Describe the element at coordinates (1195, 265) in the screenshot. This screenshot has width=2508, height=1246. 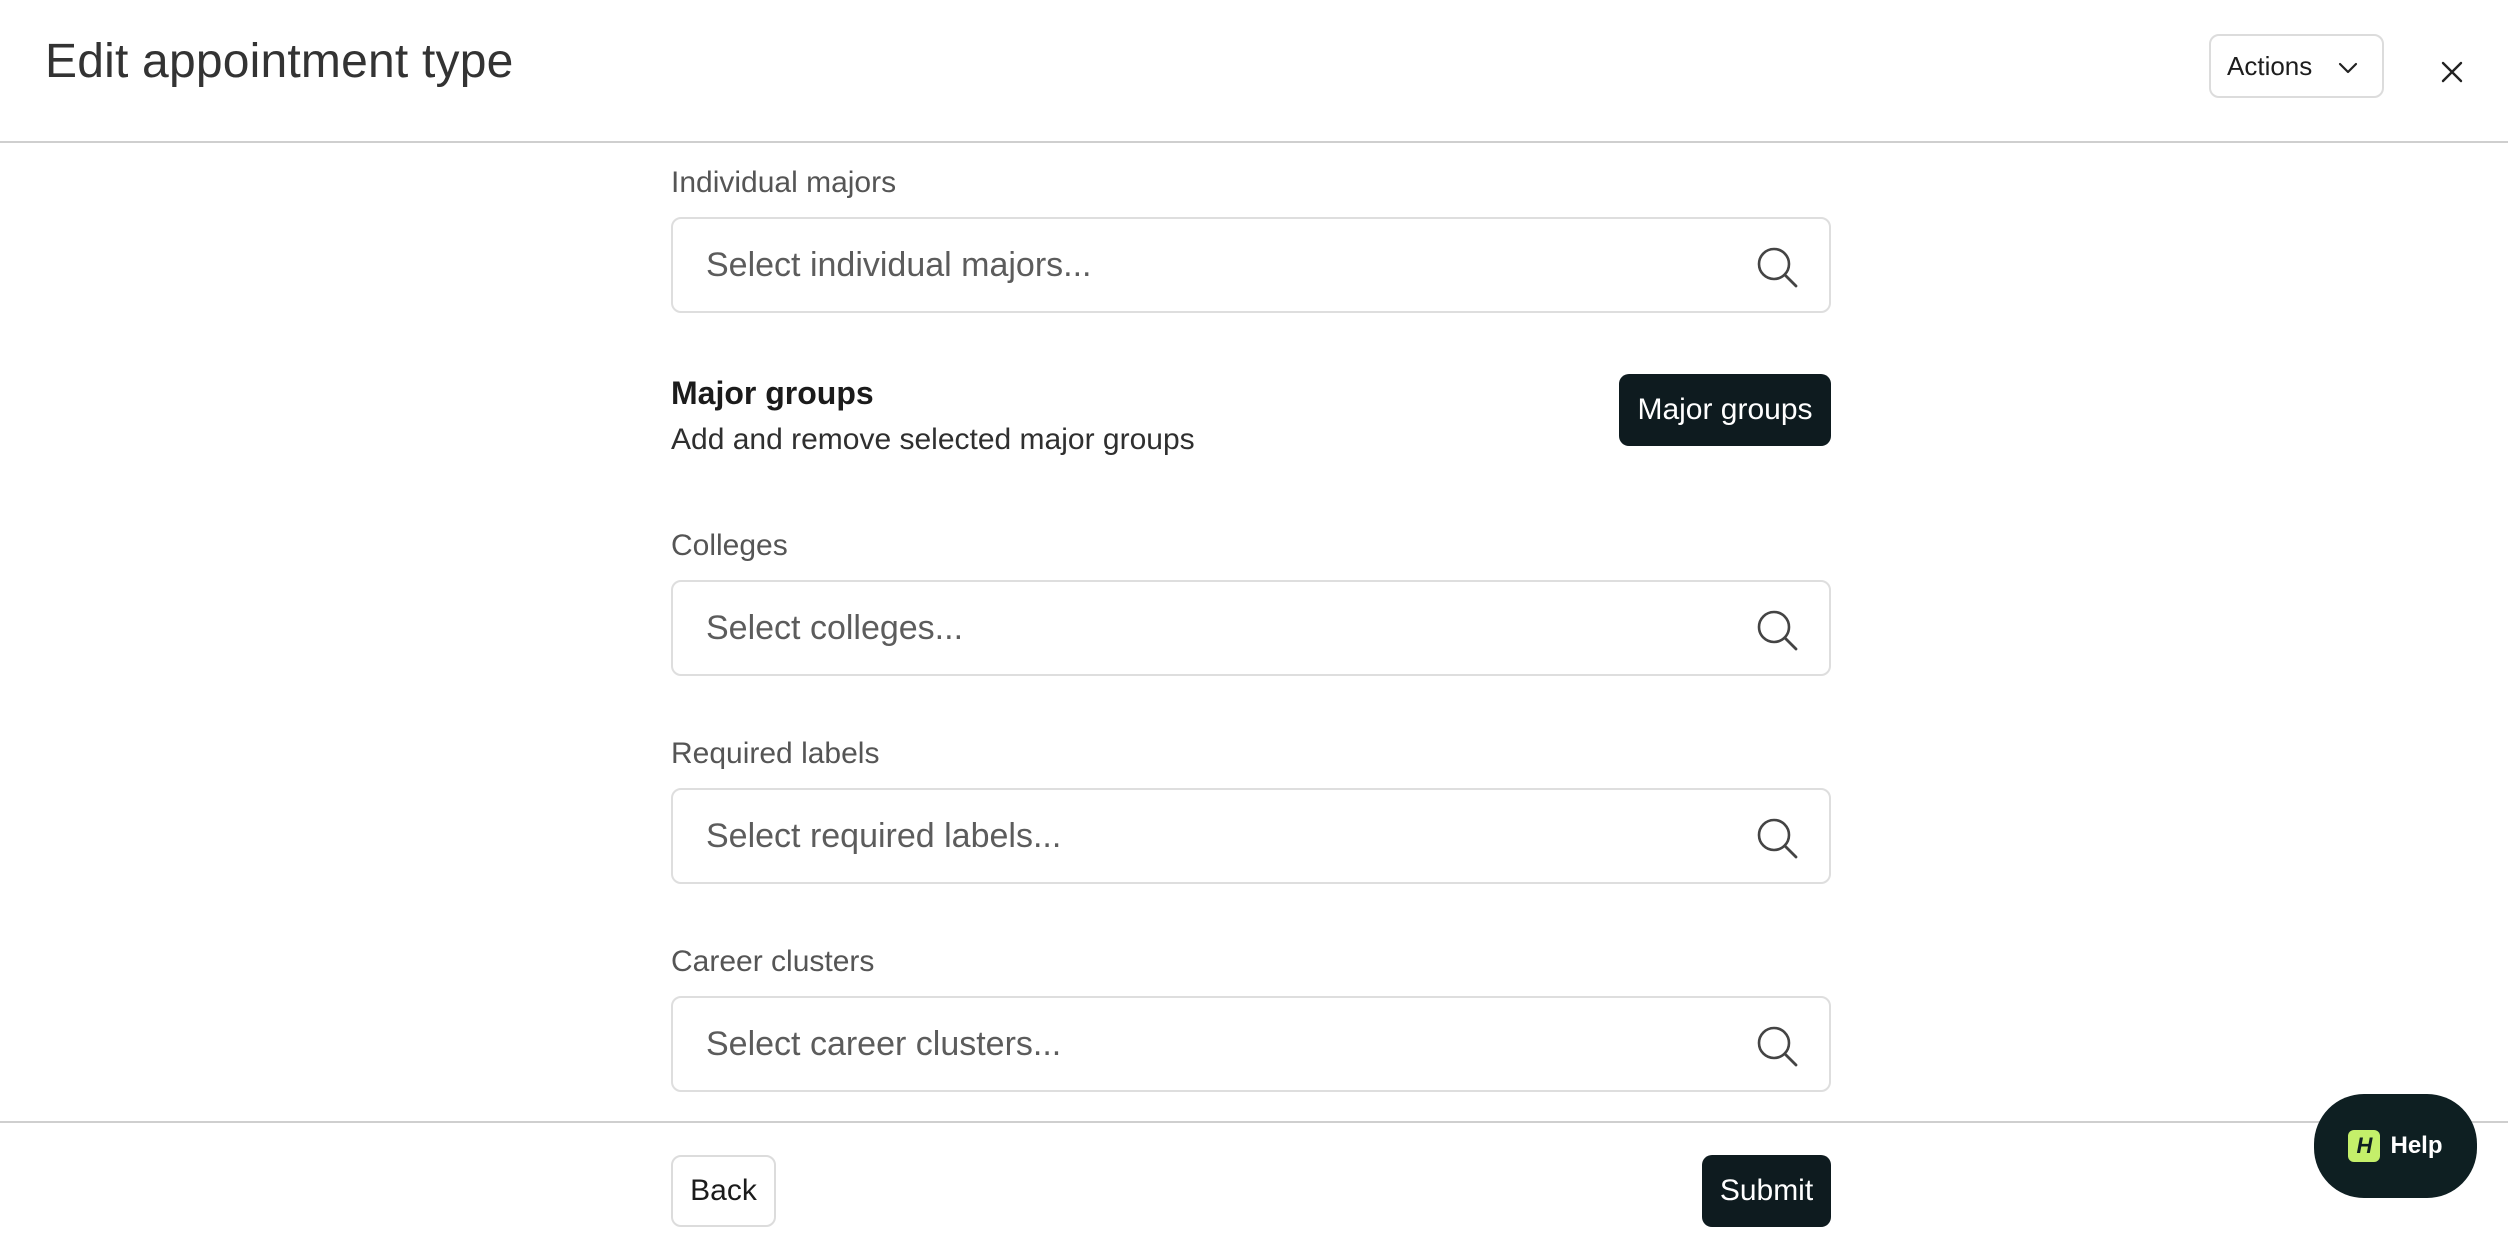
I see `individual-majors-input` at that location.